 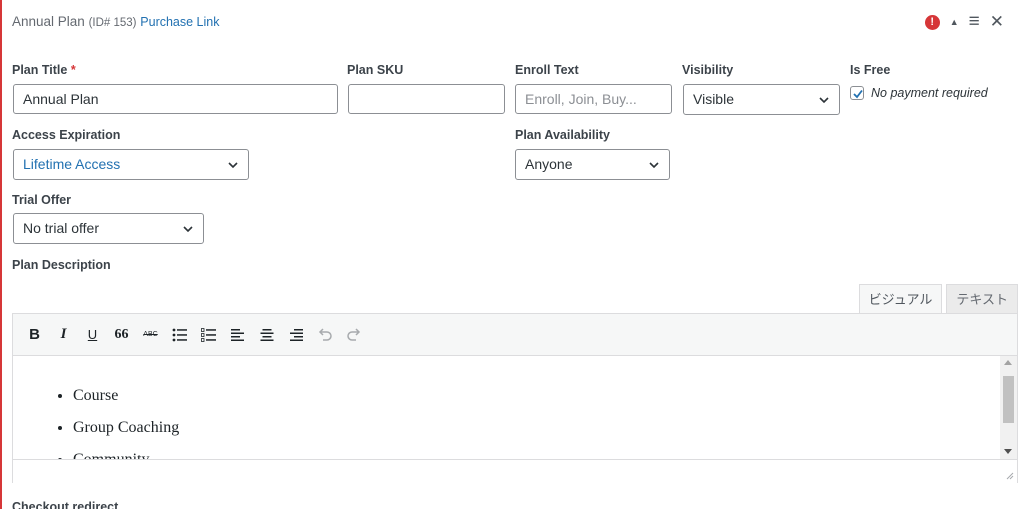 What do you see at coordinates (44, 70) in the screenshot?
I see `plan-title-label: Plan Title *` at bounding box center [44, 70].